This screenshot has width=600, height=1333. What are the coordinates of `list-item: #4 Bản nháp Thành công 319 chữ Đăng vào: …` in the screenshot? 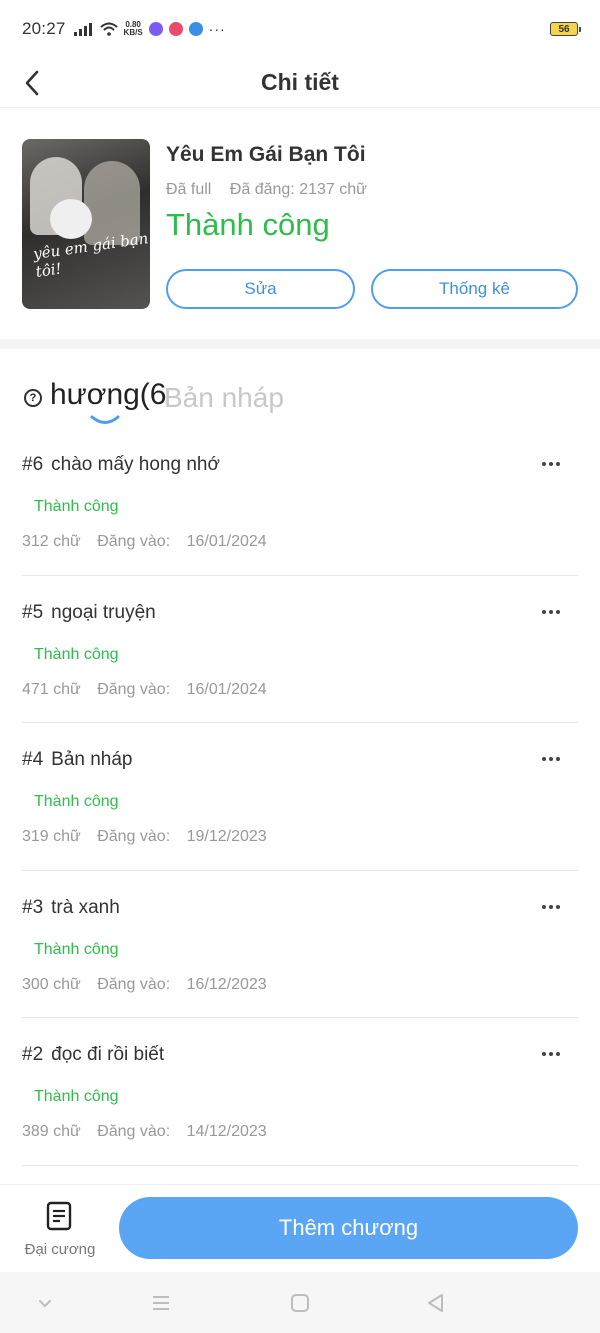 It's located at (300, 797).